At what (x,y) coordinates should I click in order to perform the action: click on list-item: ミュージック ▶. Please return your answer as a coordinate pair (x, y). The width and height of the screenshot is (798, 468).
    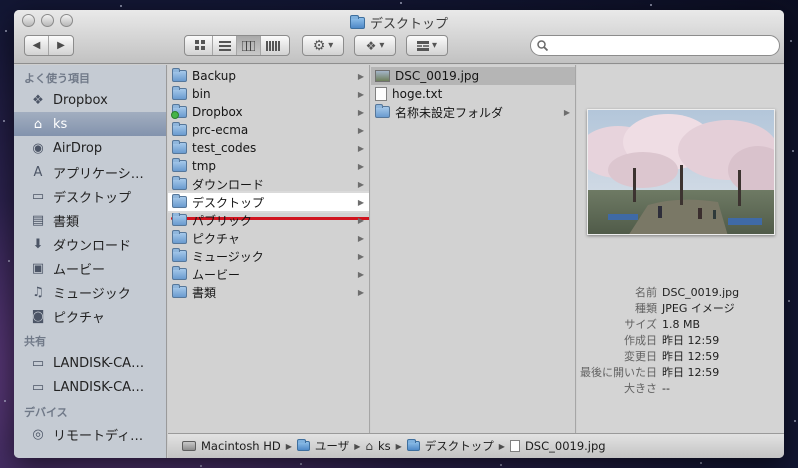
    Looking at the image, I should click on (268, 256).